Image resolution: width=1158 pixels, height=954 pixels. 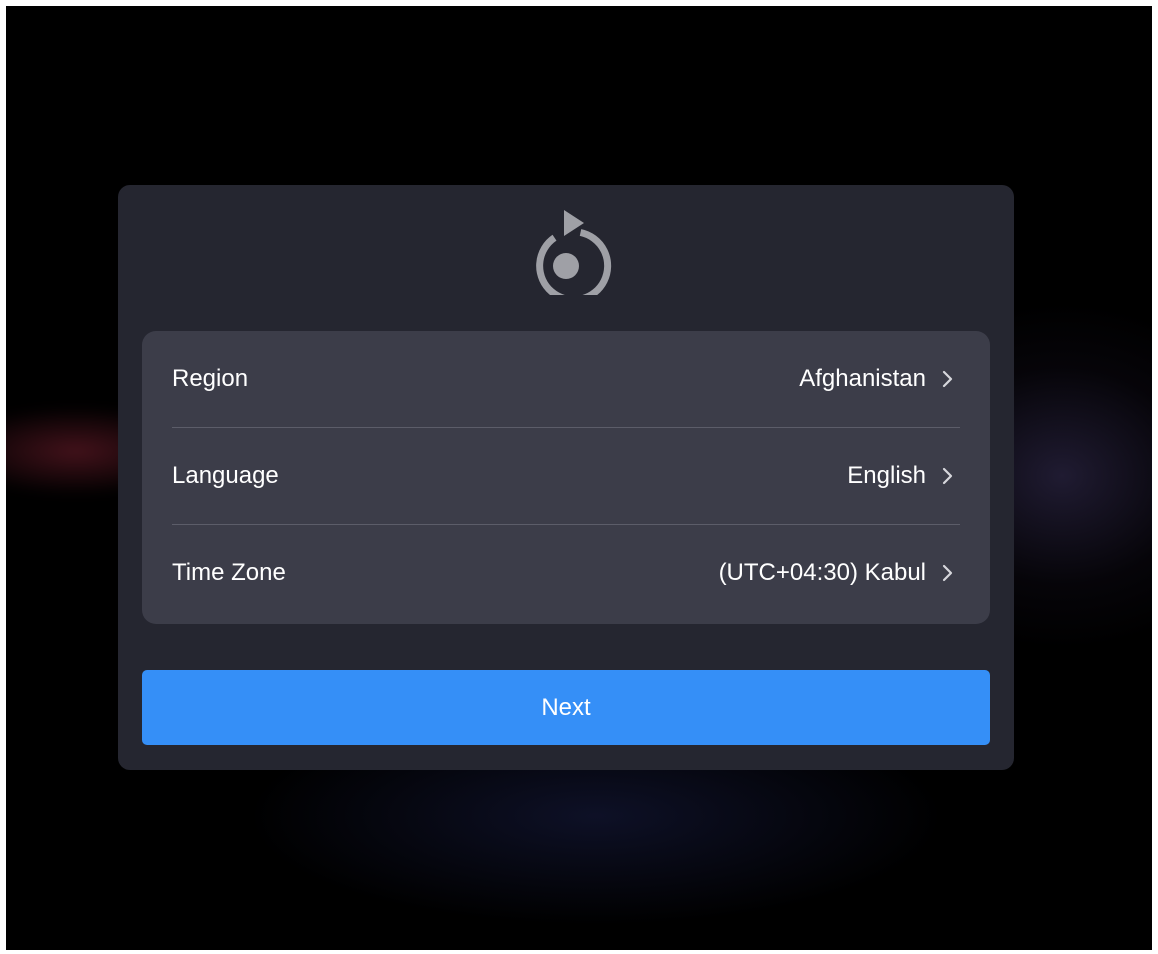 I want to click on region-label: Region, so click(x=210, y=378).